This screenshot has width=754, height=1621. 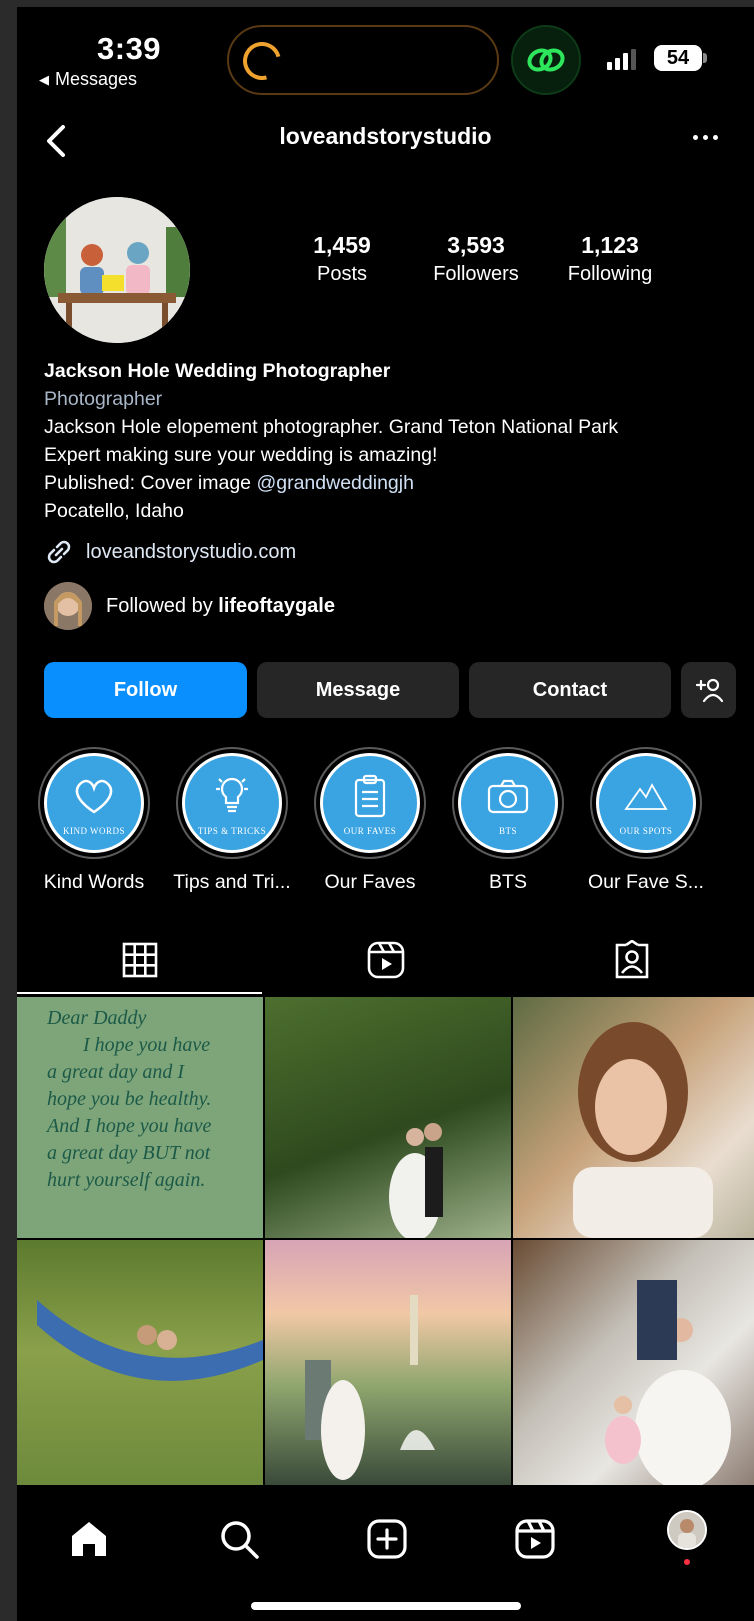 What do you see at coordinates (126, 1180) in the screenshot?
I see `note-line: hurt yourself again.` at bounding box center [126, 1180].